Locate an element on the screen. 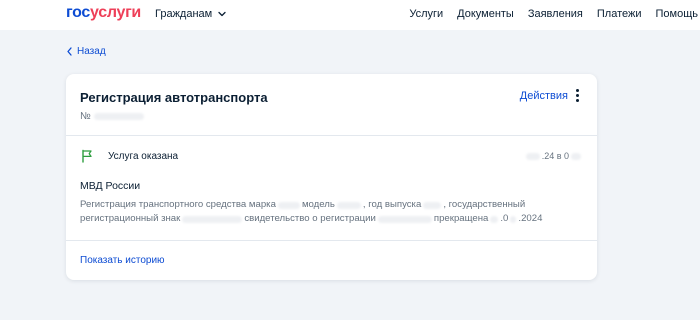 Image resolution: width=700 pixels, height=320 pixels. number-prefix: № is located at coordinates (85, 116).